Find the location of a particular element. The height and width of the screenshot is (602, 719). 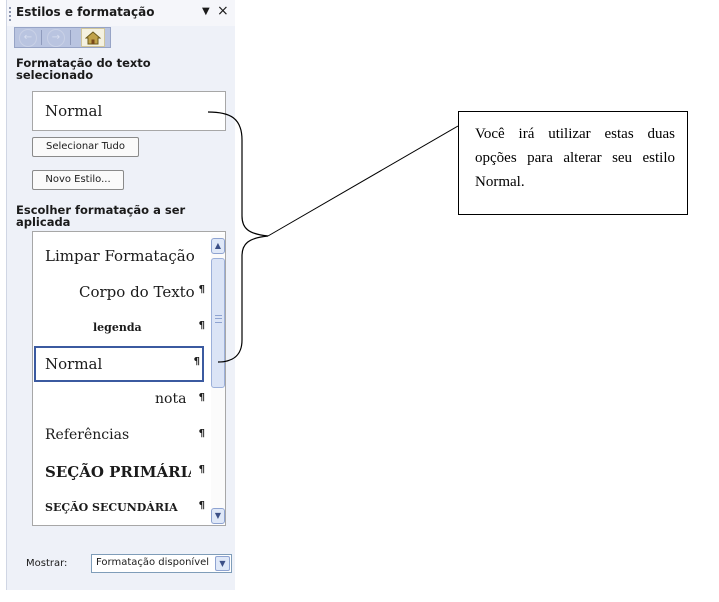

brace is located at coordinates (238, 237).